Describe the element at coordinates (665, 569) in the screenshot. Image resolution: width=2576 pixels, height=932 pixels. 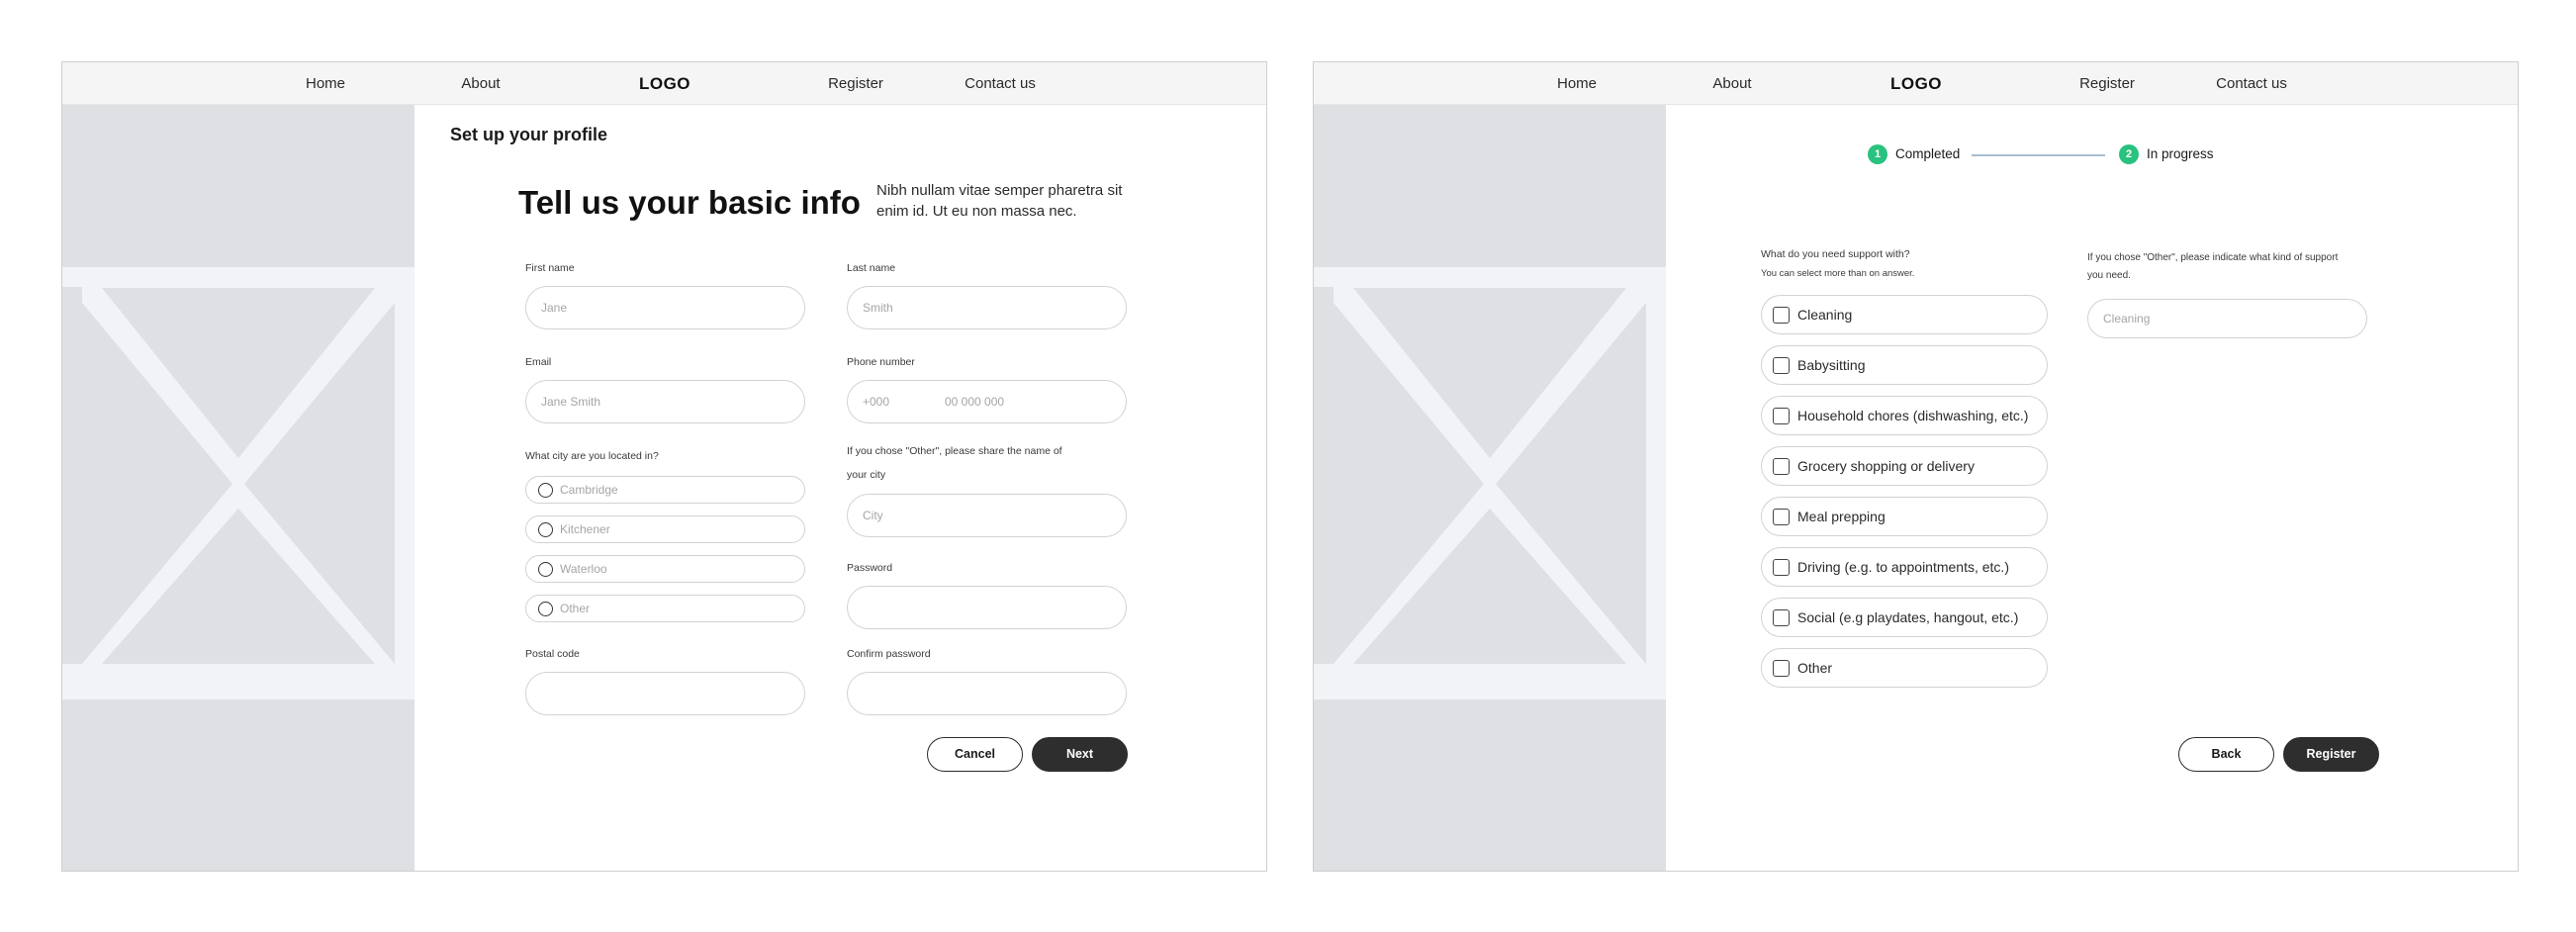
I see `city-option-waterloo: Waterloo` at that location.